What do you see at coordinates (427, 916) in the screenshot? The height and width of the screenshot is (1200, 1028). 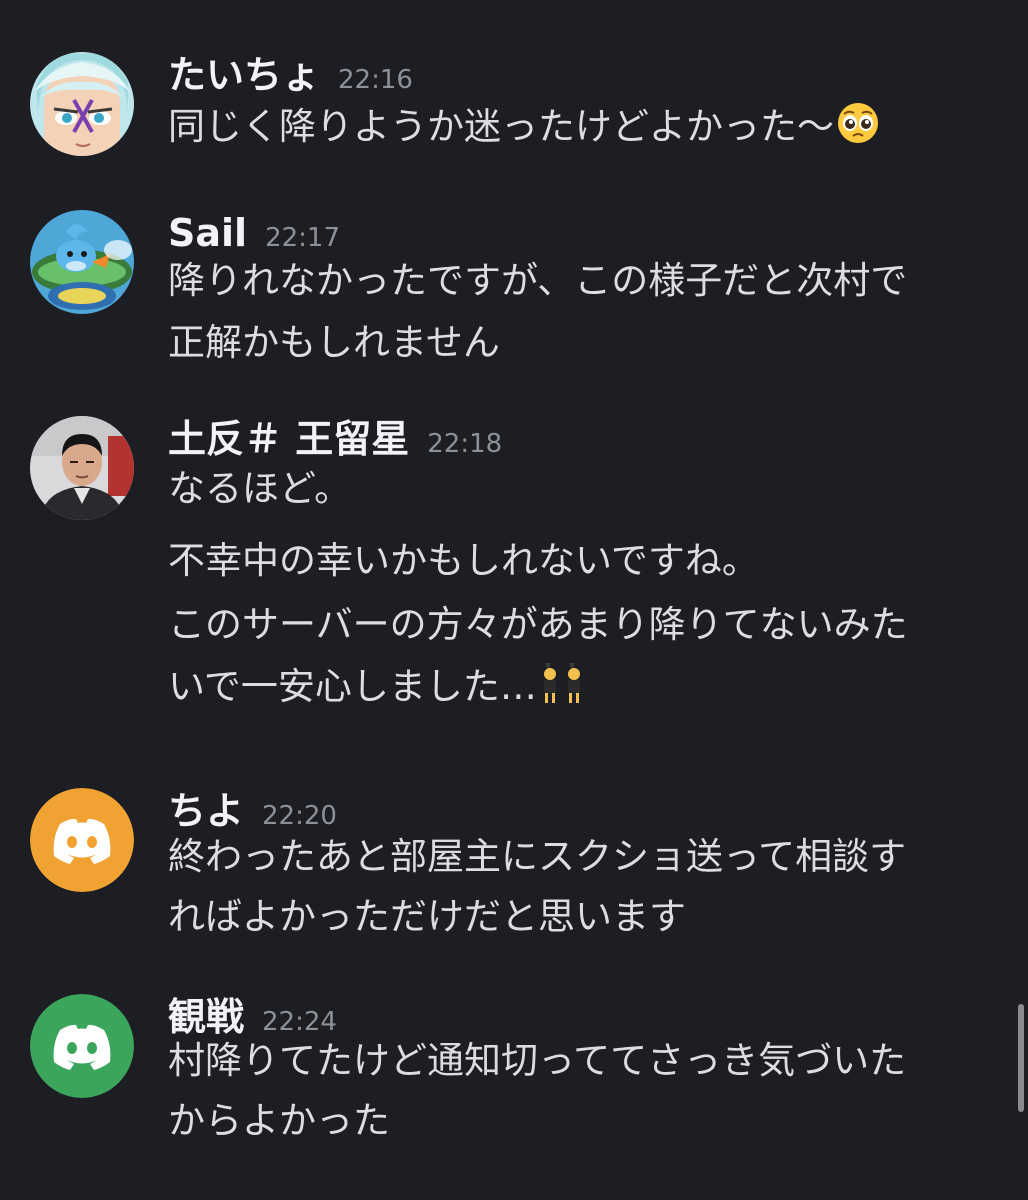 I see `message-text: ればよかっただけだと思います` at bounding box center [427, 916].